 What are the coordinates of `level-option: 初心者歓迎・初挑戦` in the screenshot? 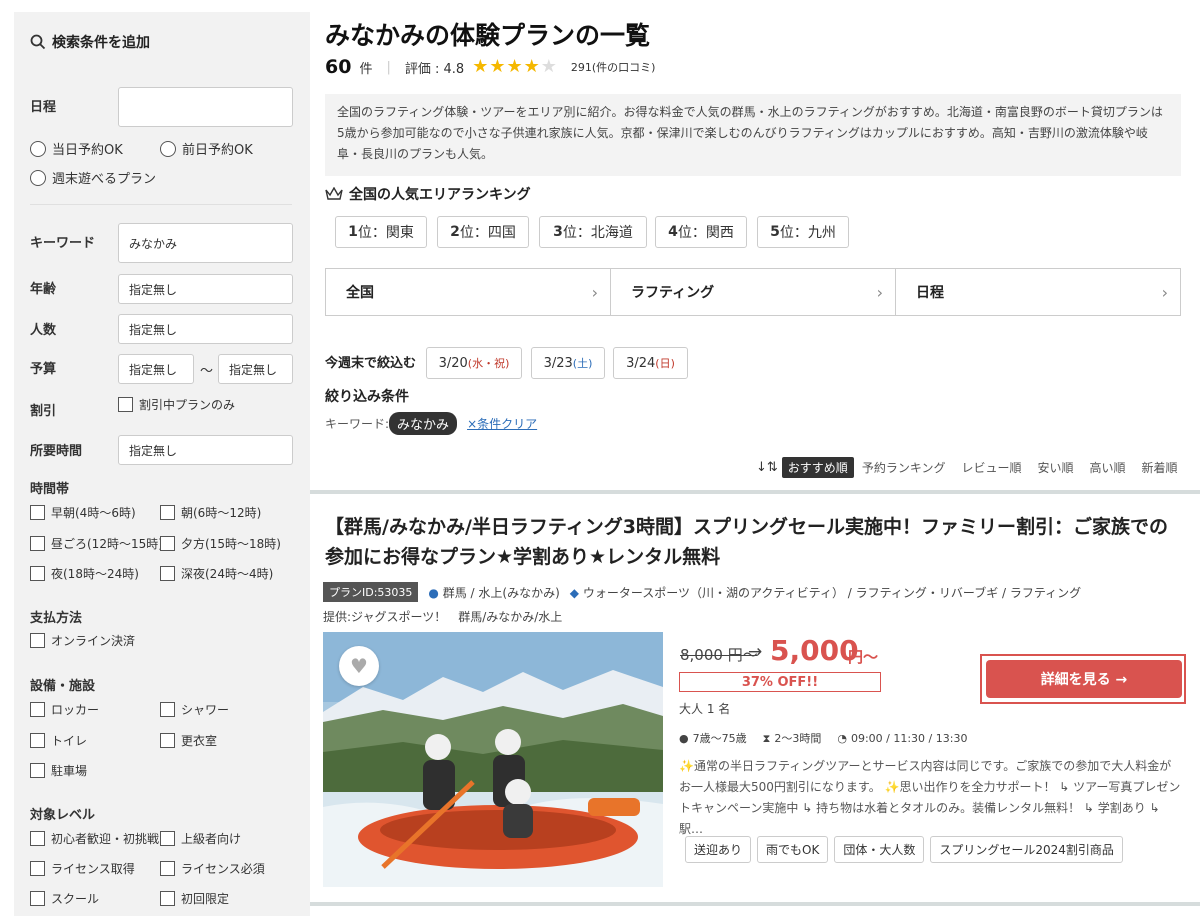 It's located at (94, 838).